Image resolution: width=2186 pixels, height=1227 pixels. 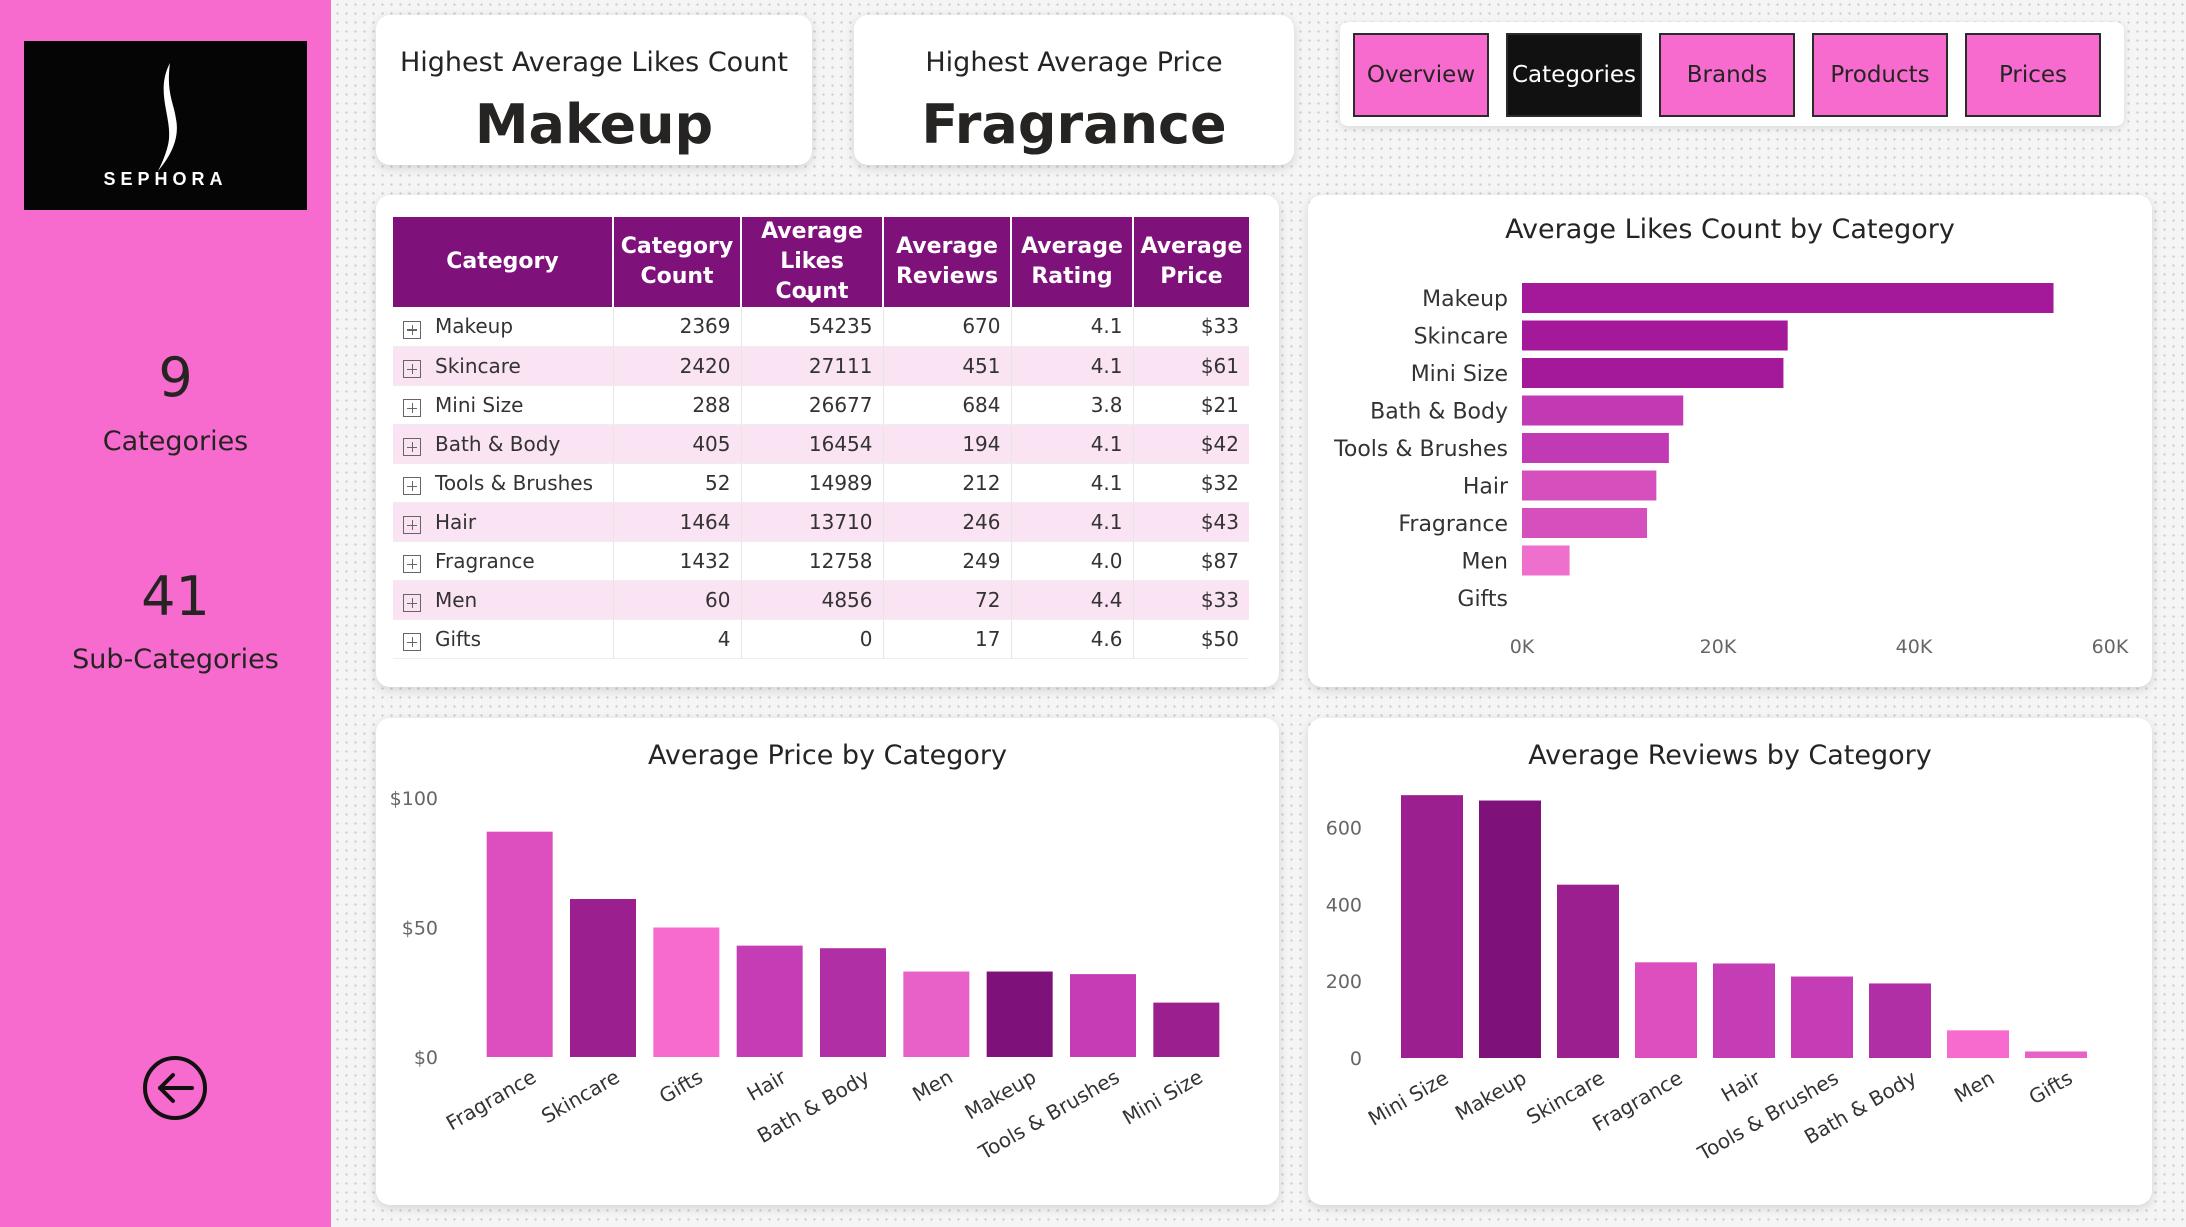 I want to click on card-highest-price: Highest Average Price Fragrance, so click(x=1074, y=90).